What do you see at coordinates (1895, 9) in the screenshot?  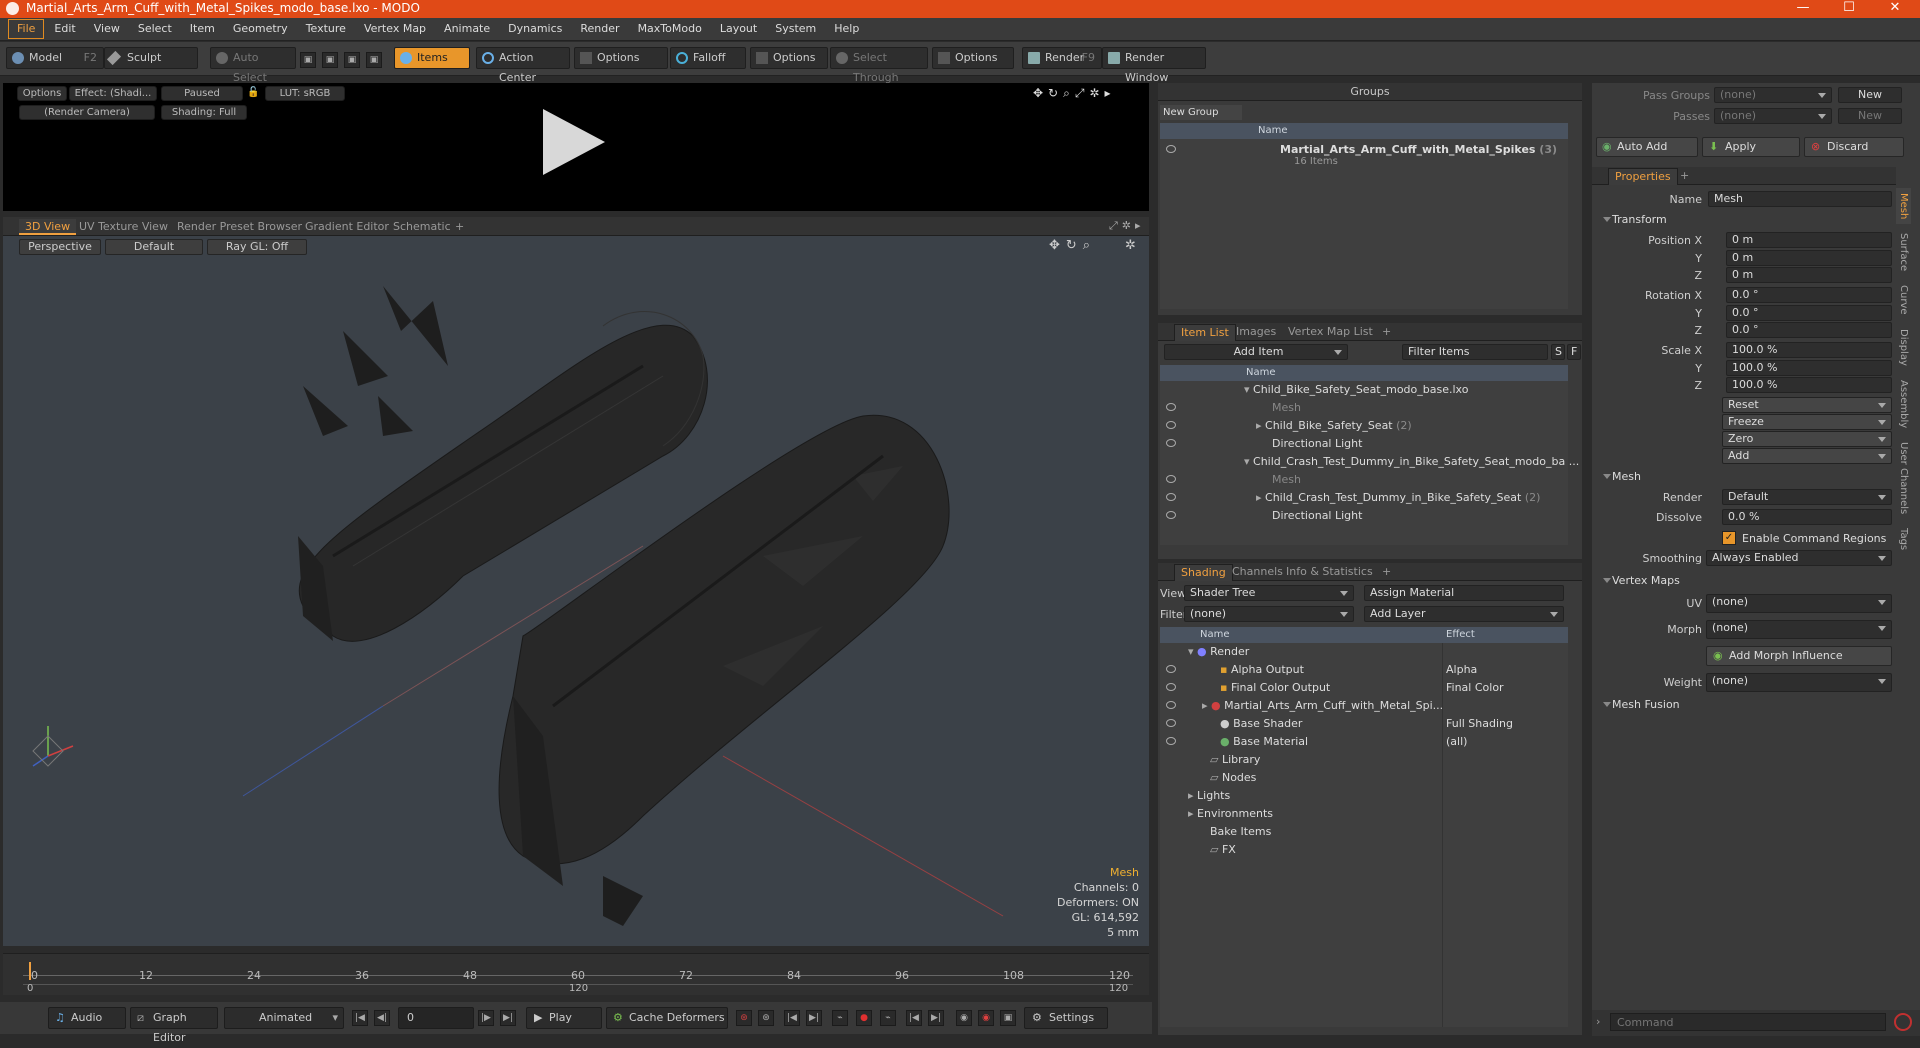 I see `close-button: ✕` at bounding box center [1895, 9].